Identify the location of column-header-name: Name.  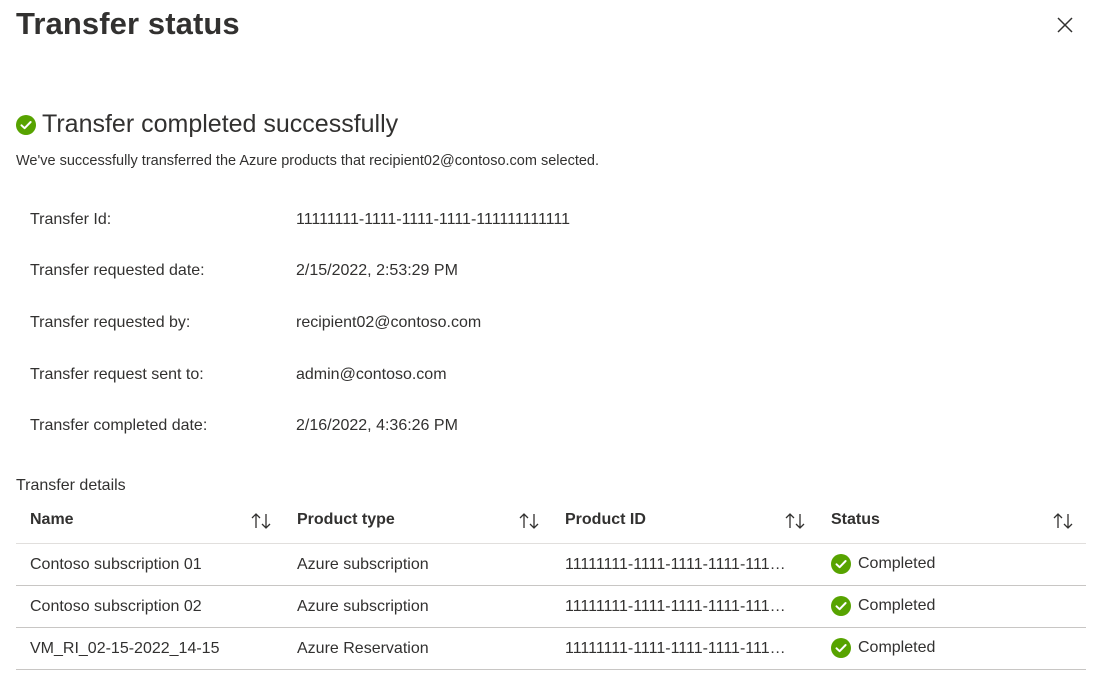
(52, 520).